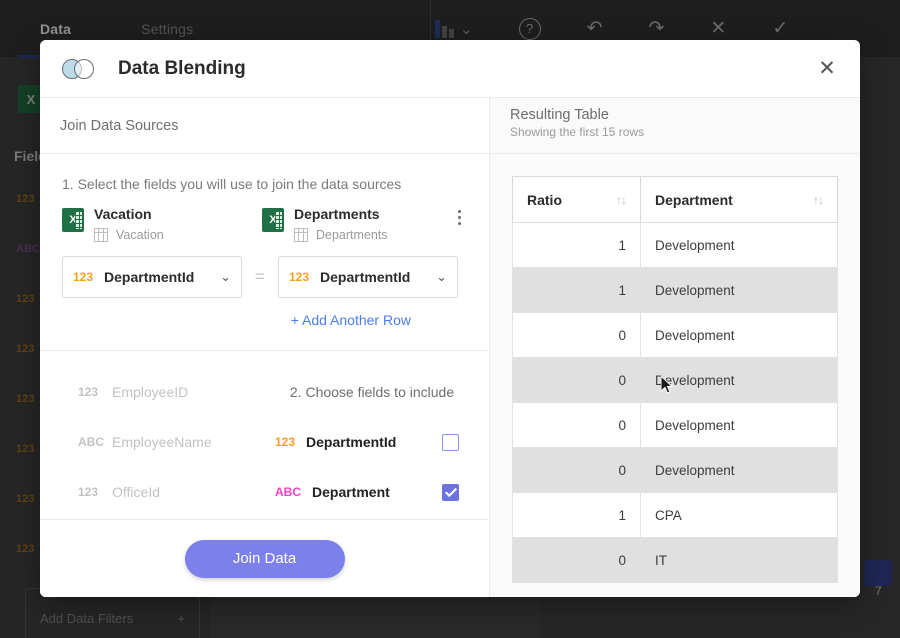 This screenshot has width=900, height=638. What do you see at coordinates (739, 560) in the screenshot?
I see `cell-department: IT` at bounding box center [739, 560].